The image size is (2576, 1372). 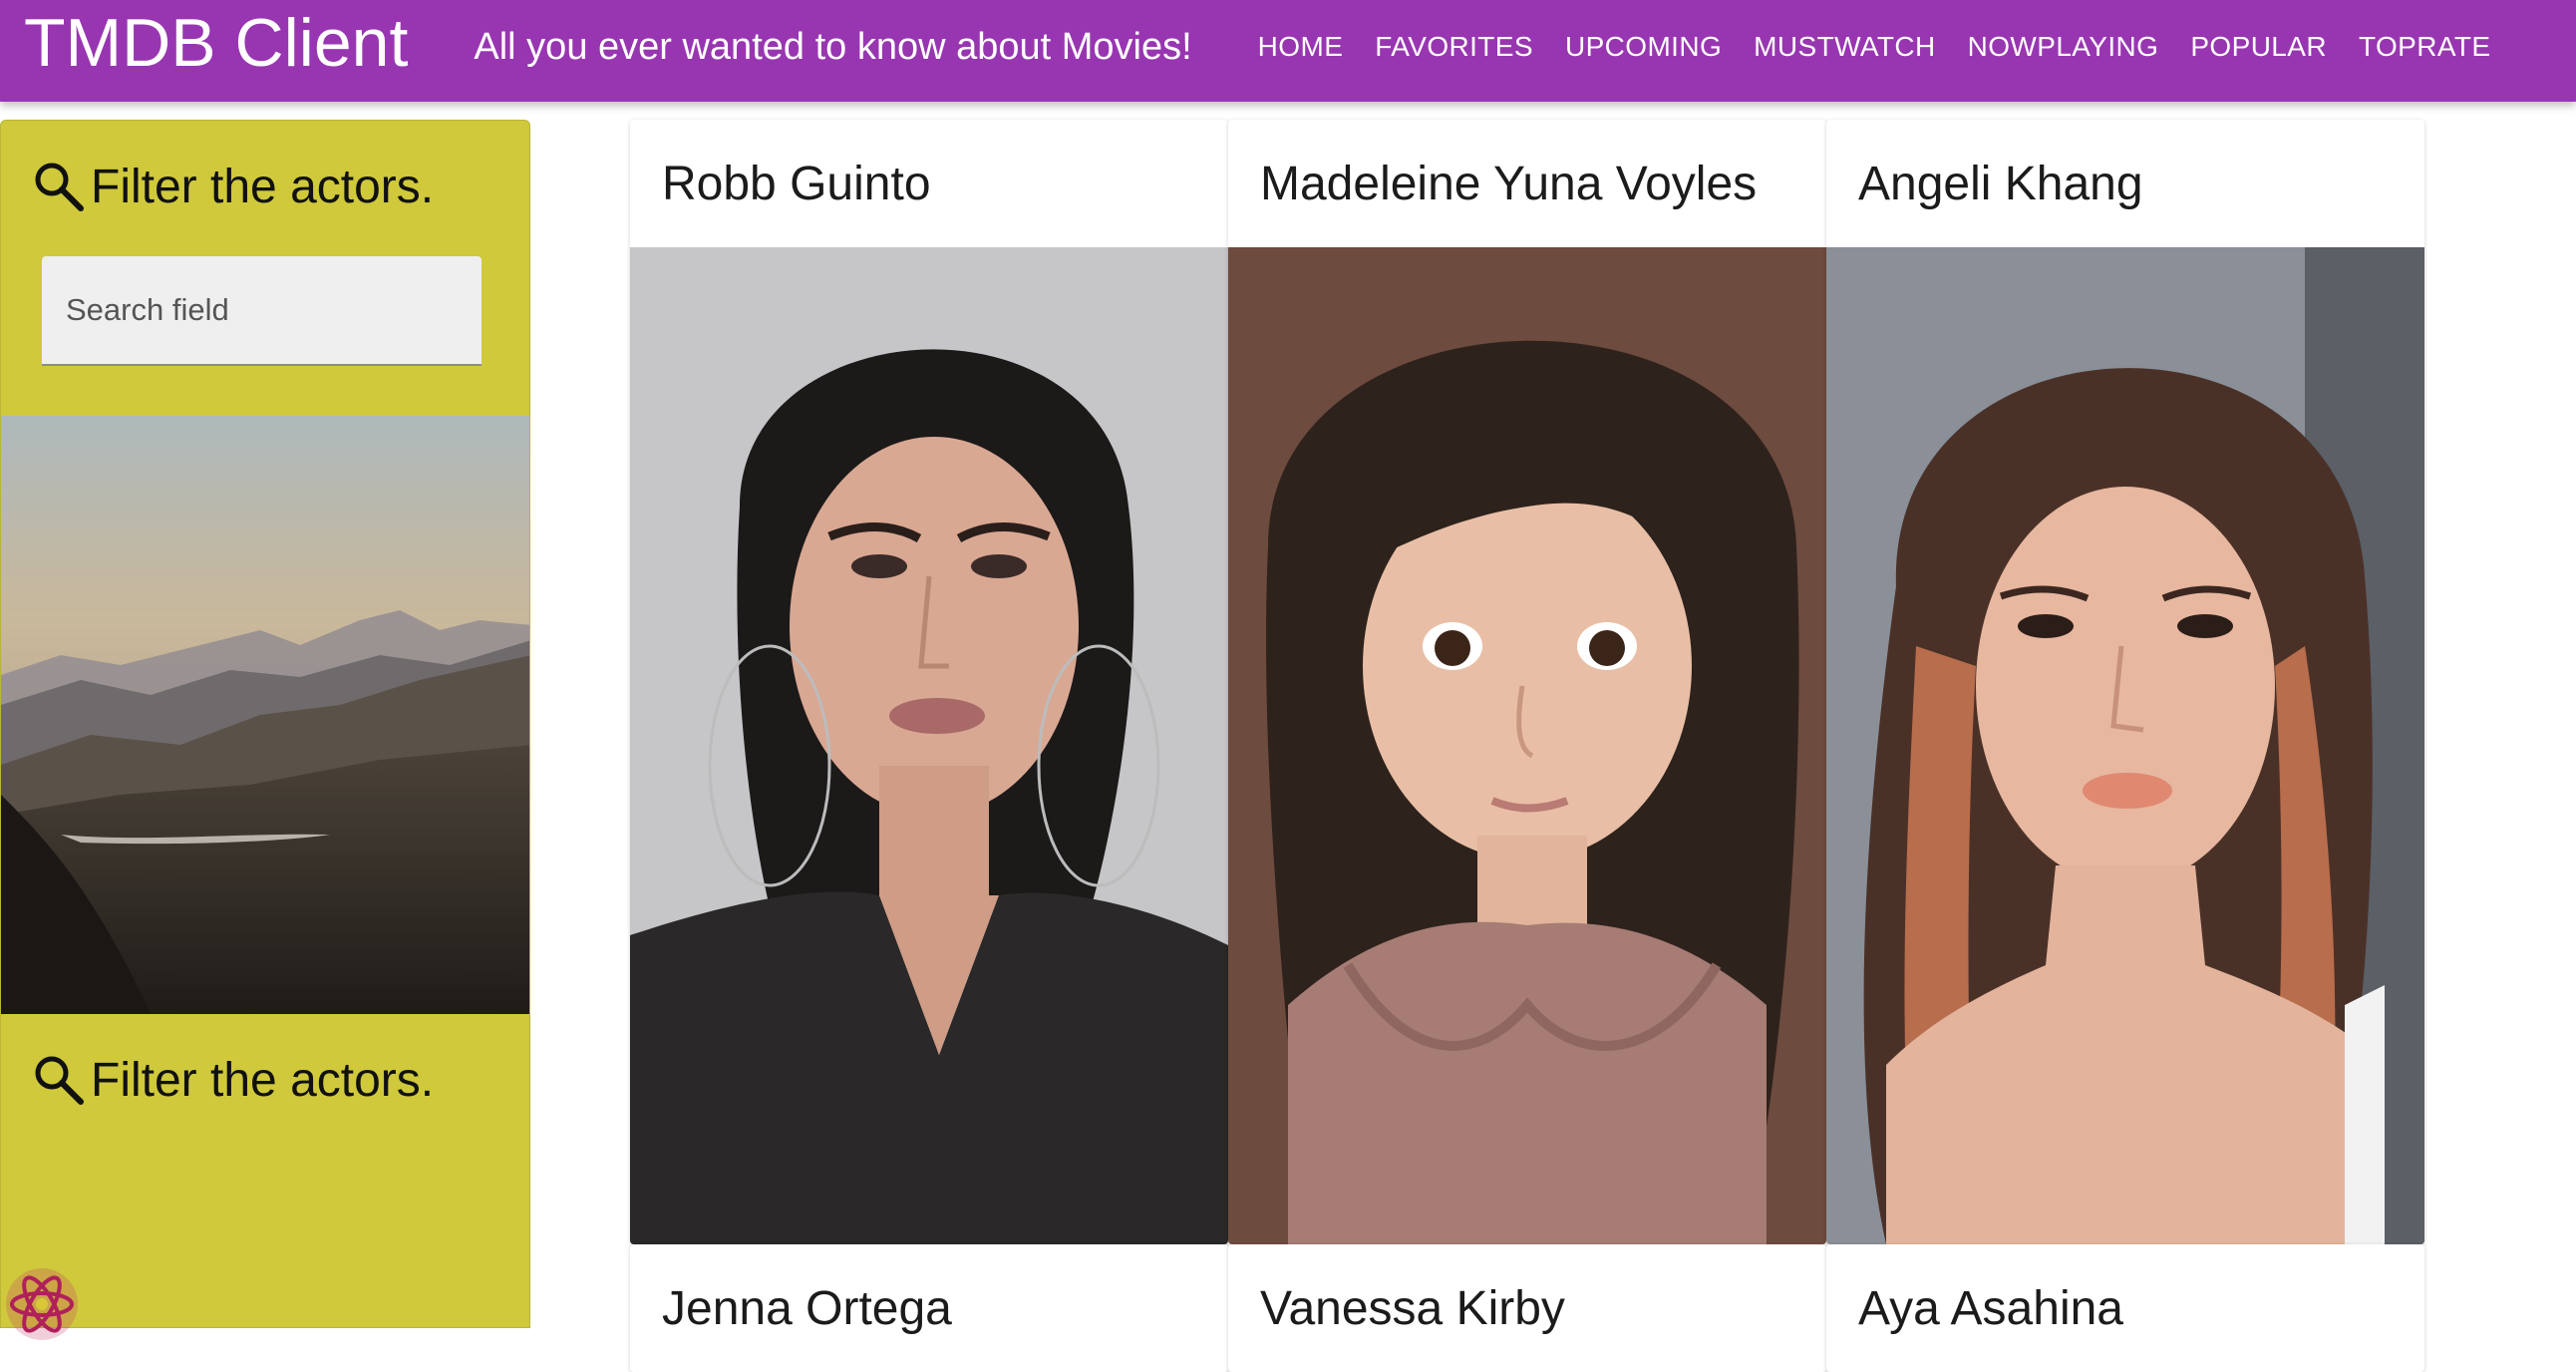 What do you see at coordinates (1412, 1308) in the screenshot?
I see `actor-name: Vanessa Kirby` at bounding box center [1412, 1308].